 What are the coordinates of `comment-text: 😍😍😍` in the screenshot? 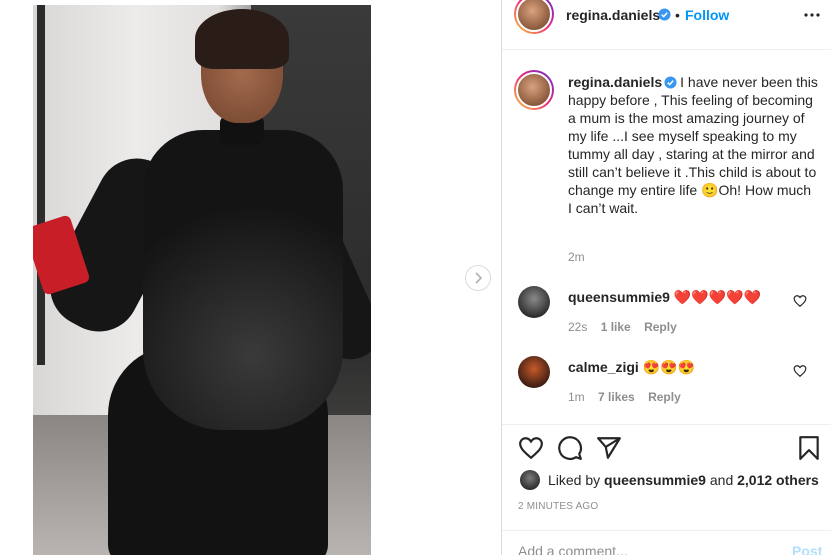 It's located at (669, 367).